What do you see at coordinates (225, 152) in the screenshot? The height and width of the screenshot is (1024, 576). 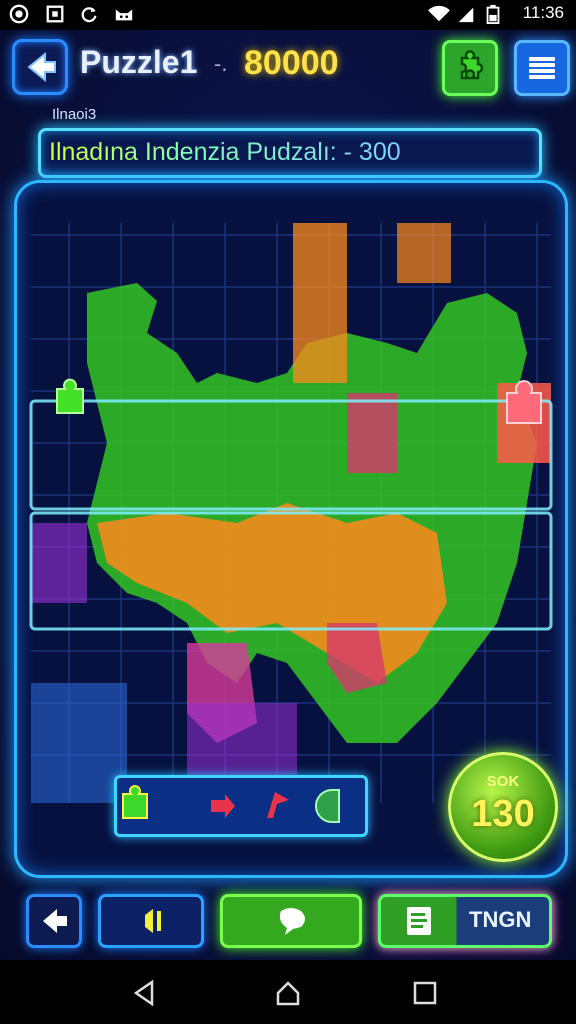 I see `banner-text: Ilnadına Indenzia Pudzalı: - 300` at bounding box center [225, 152].